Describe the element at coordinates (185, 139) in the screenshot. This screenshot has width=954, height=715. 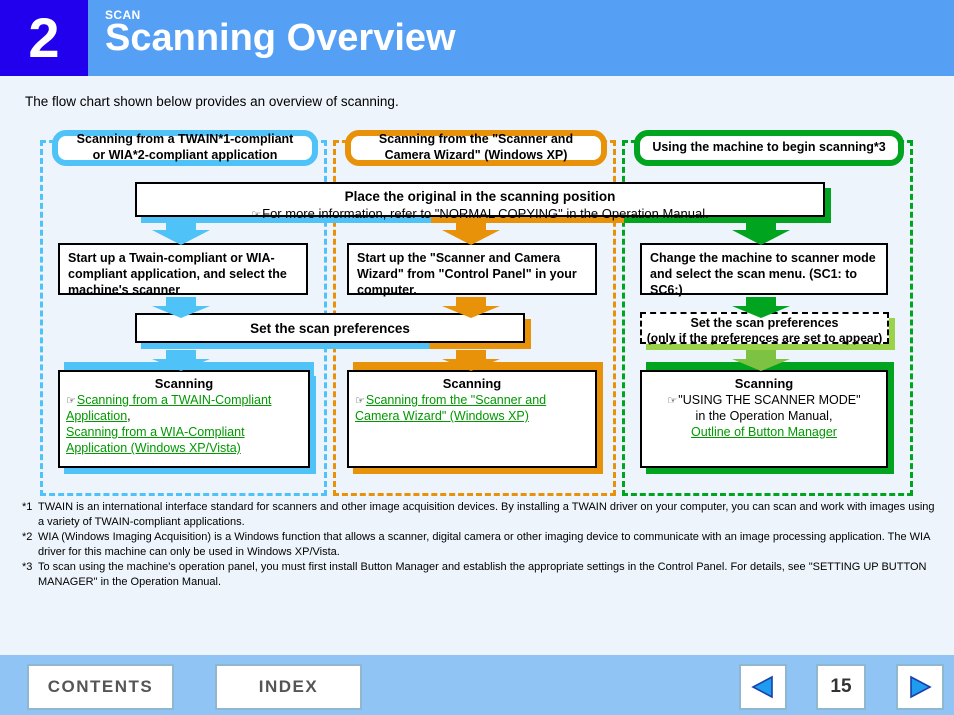
I see `column-heading-twain-line1: Scanning from a TWAIN*1-compliant` at that location.